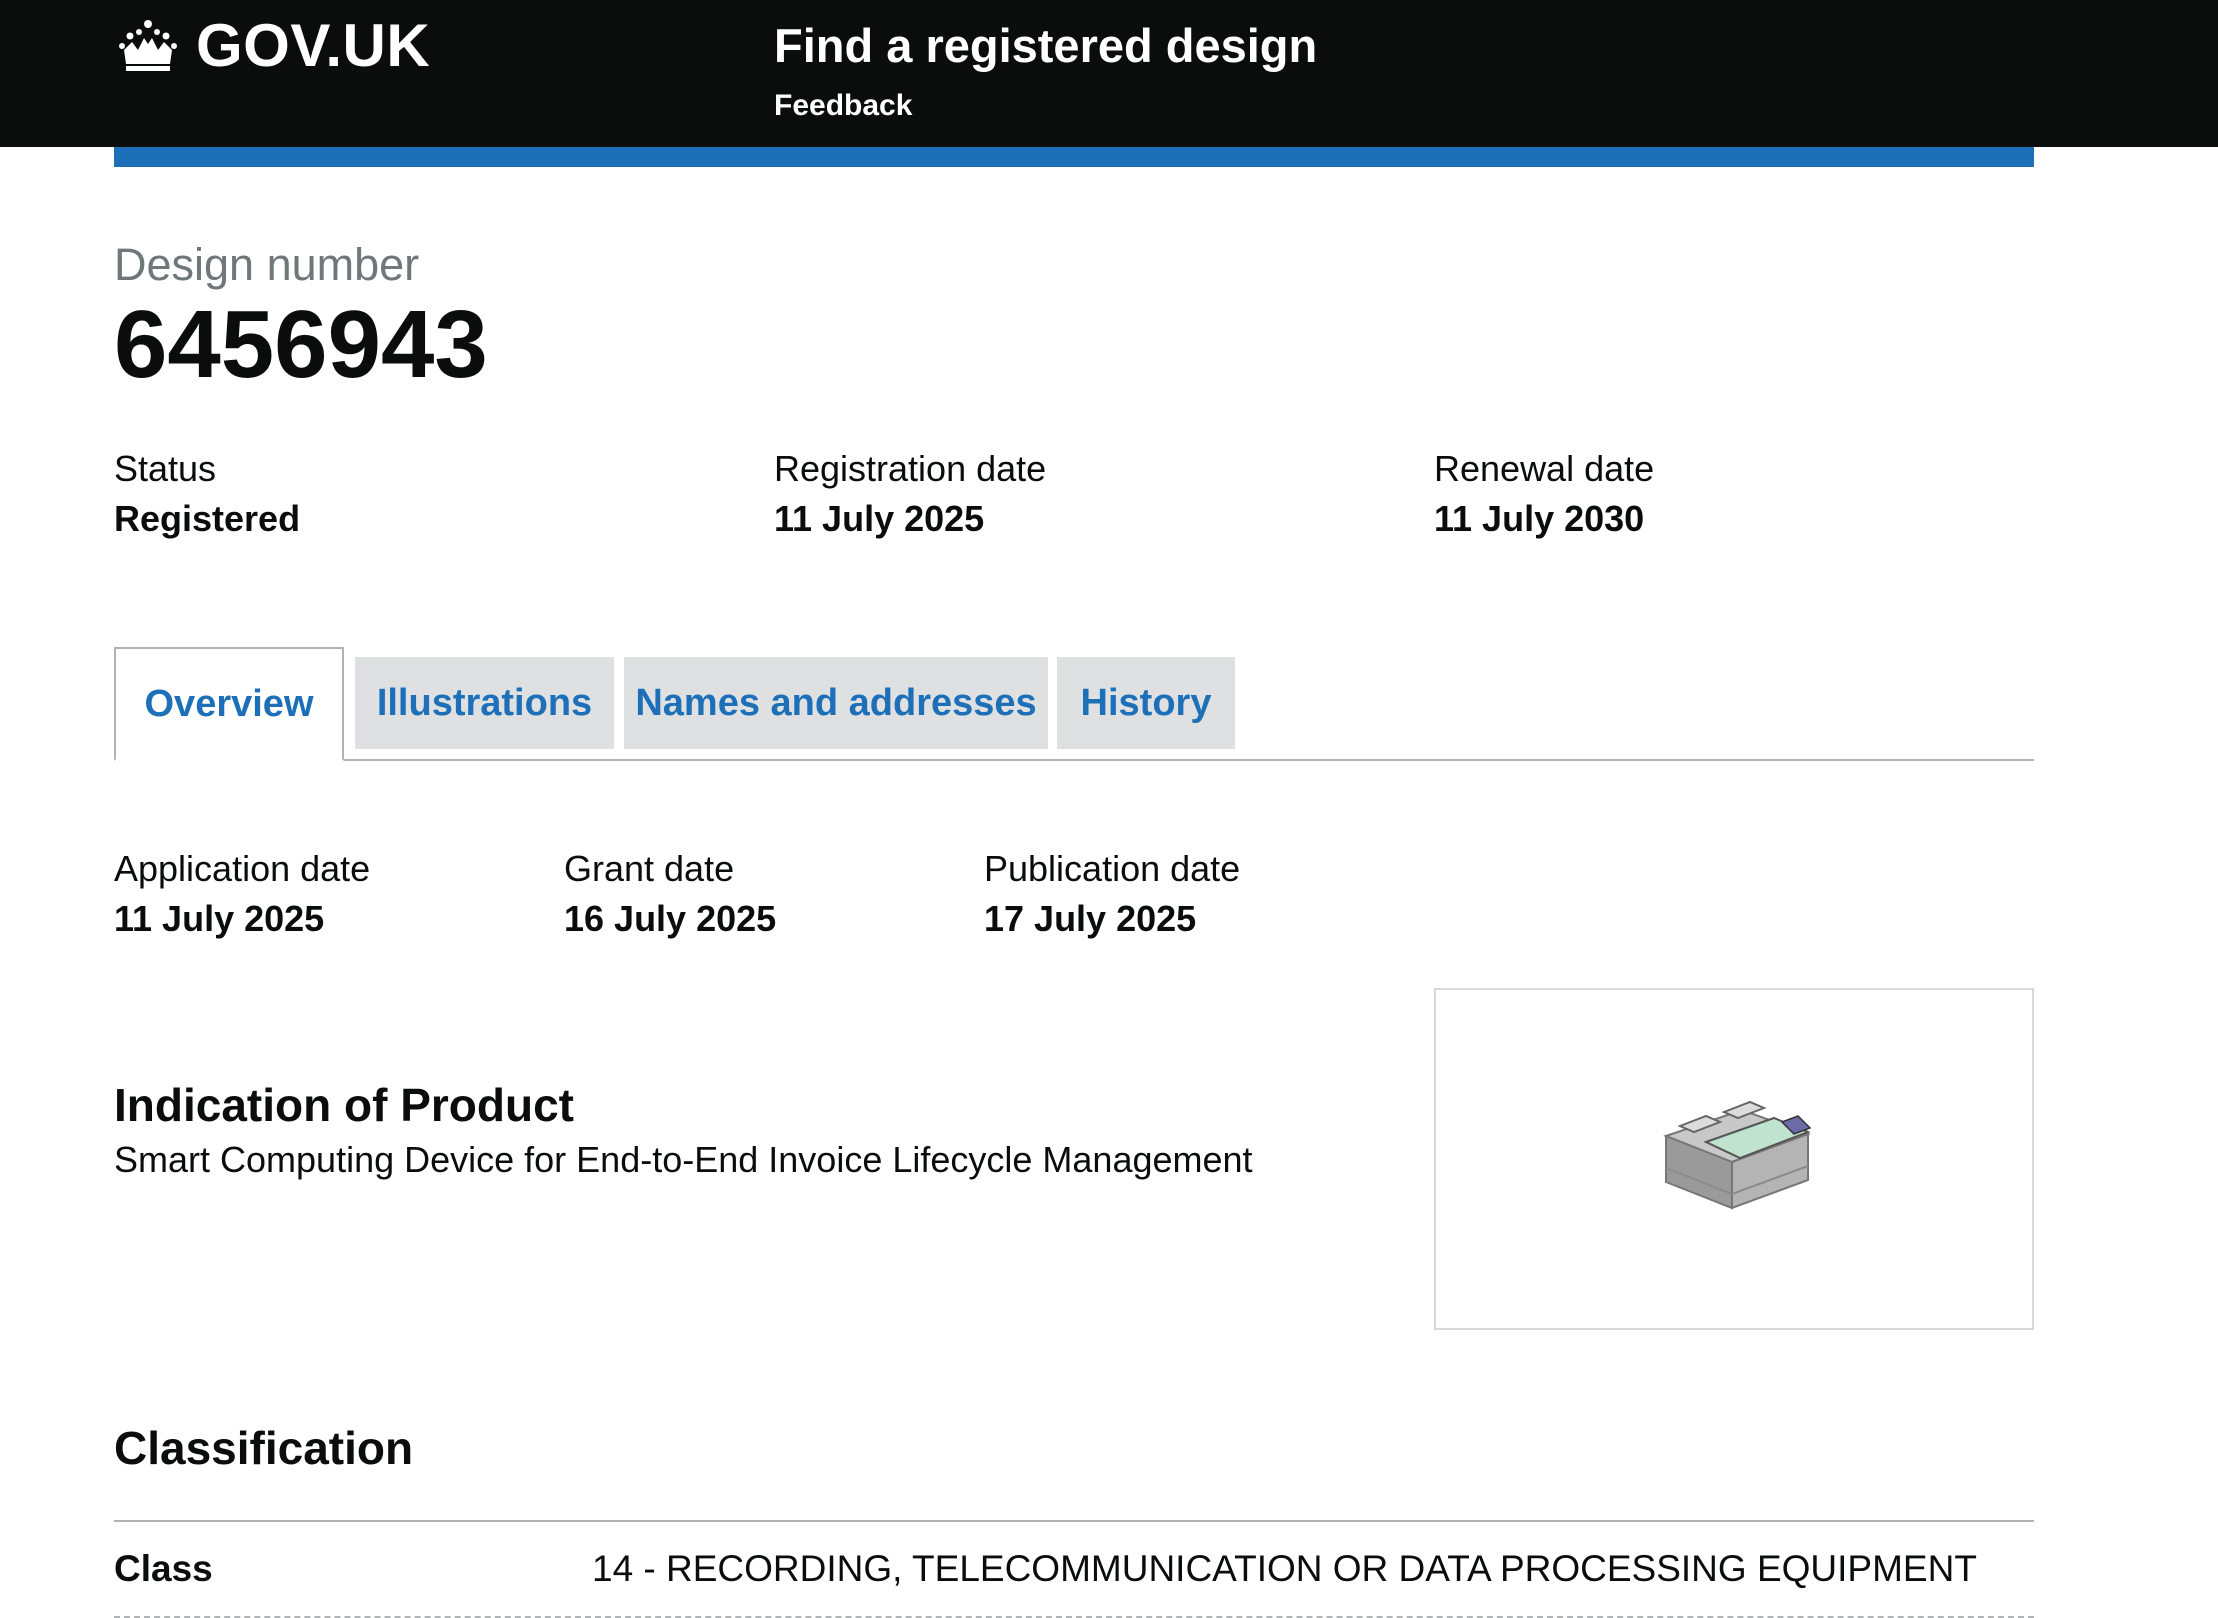 This screenshot has height=1618, width=2218. What do you see at coordinates (910, 494) in the screenshot?
I see `registration-date-summary: Registration date 11 July 2025` at bounding box center [910, 494].